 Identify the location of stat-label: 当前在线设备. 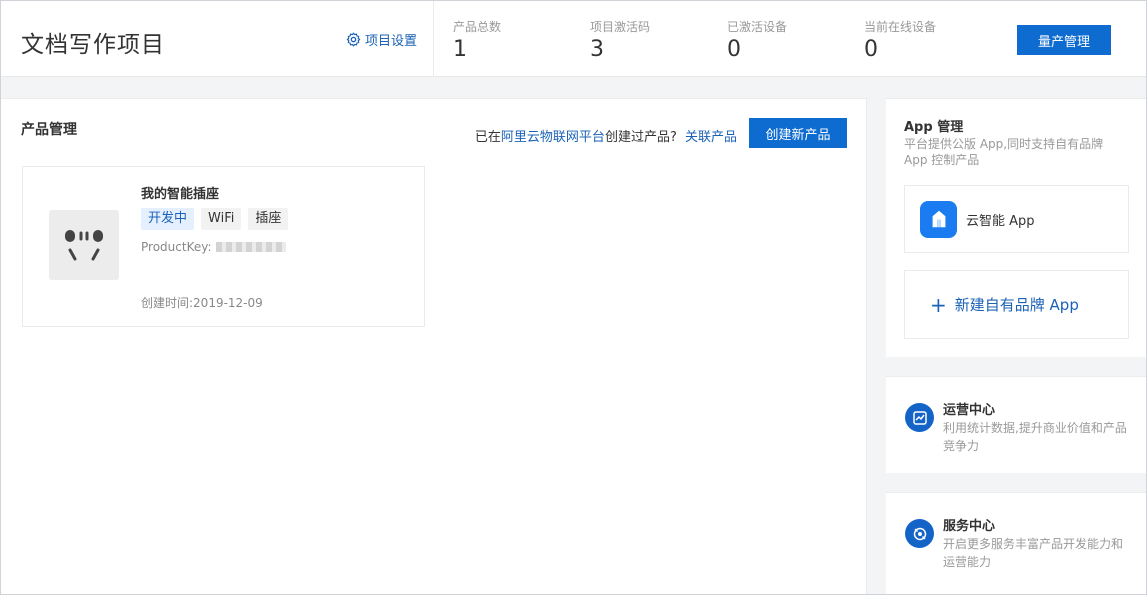
(900, 27).